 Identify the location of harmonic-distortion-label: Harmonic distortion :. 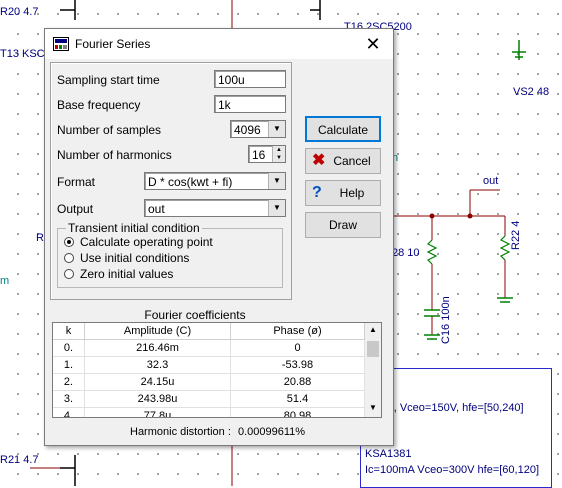
(180, 432).